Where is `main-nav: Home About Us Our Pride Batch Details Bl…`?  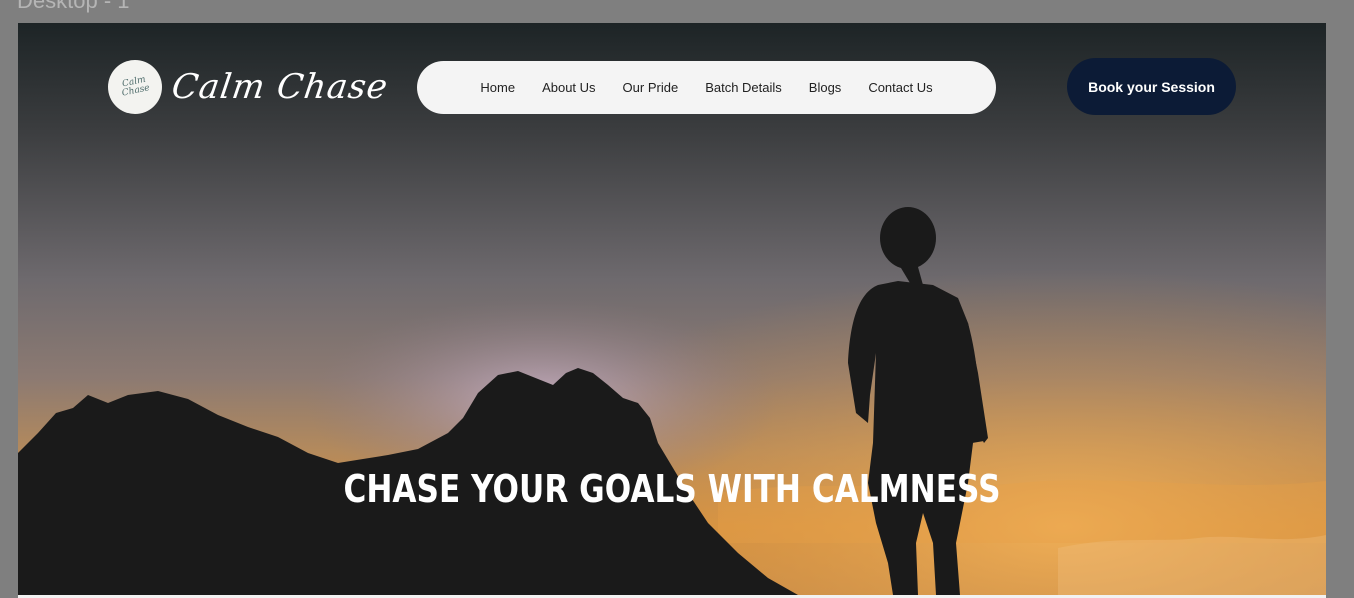 main-nav: Home About Us Our Pride Batch Details Bl… is located at coordinates (706, 87).